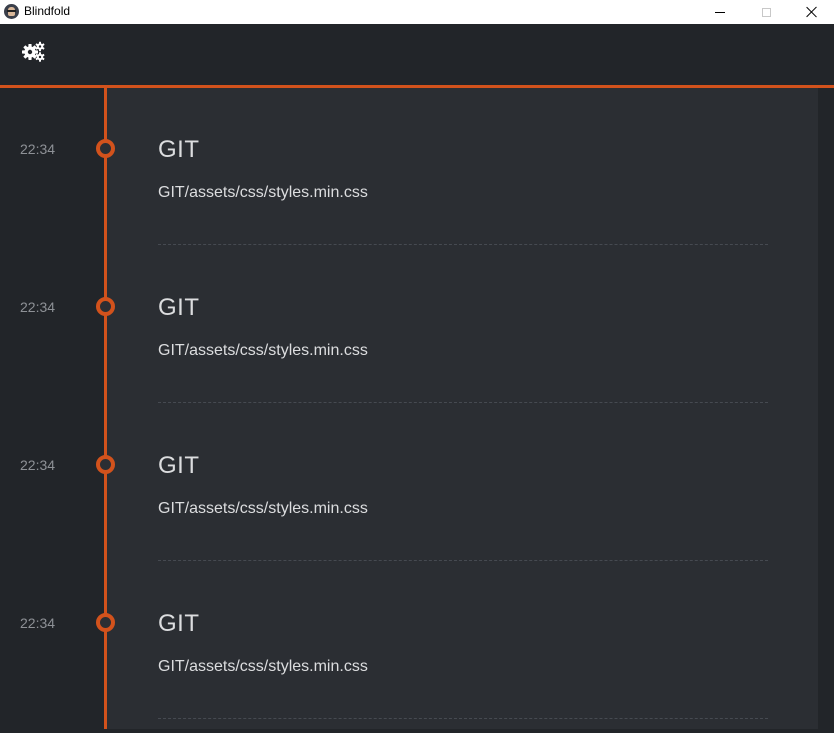 The image size is (834, 733). I want to click on close-icon, so click(812, 12).